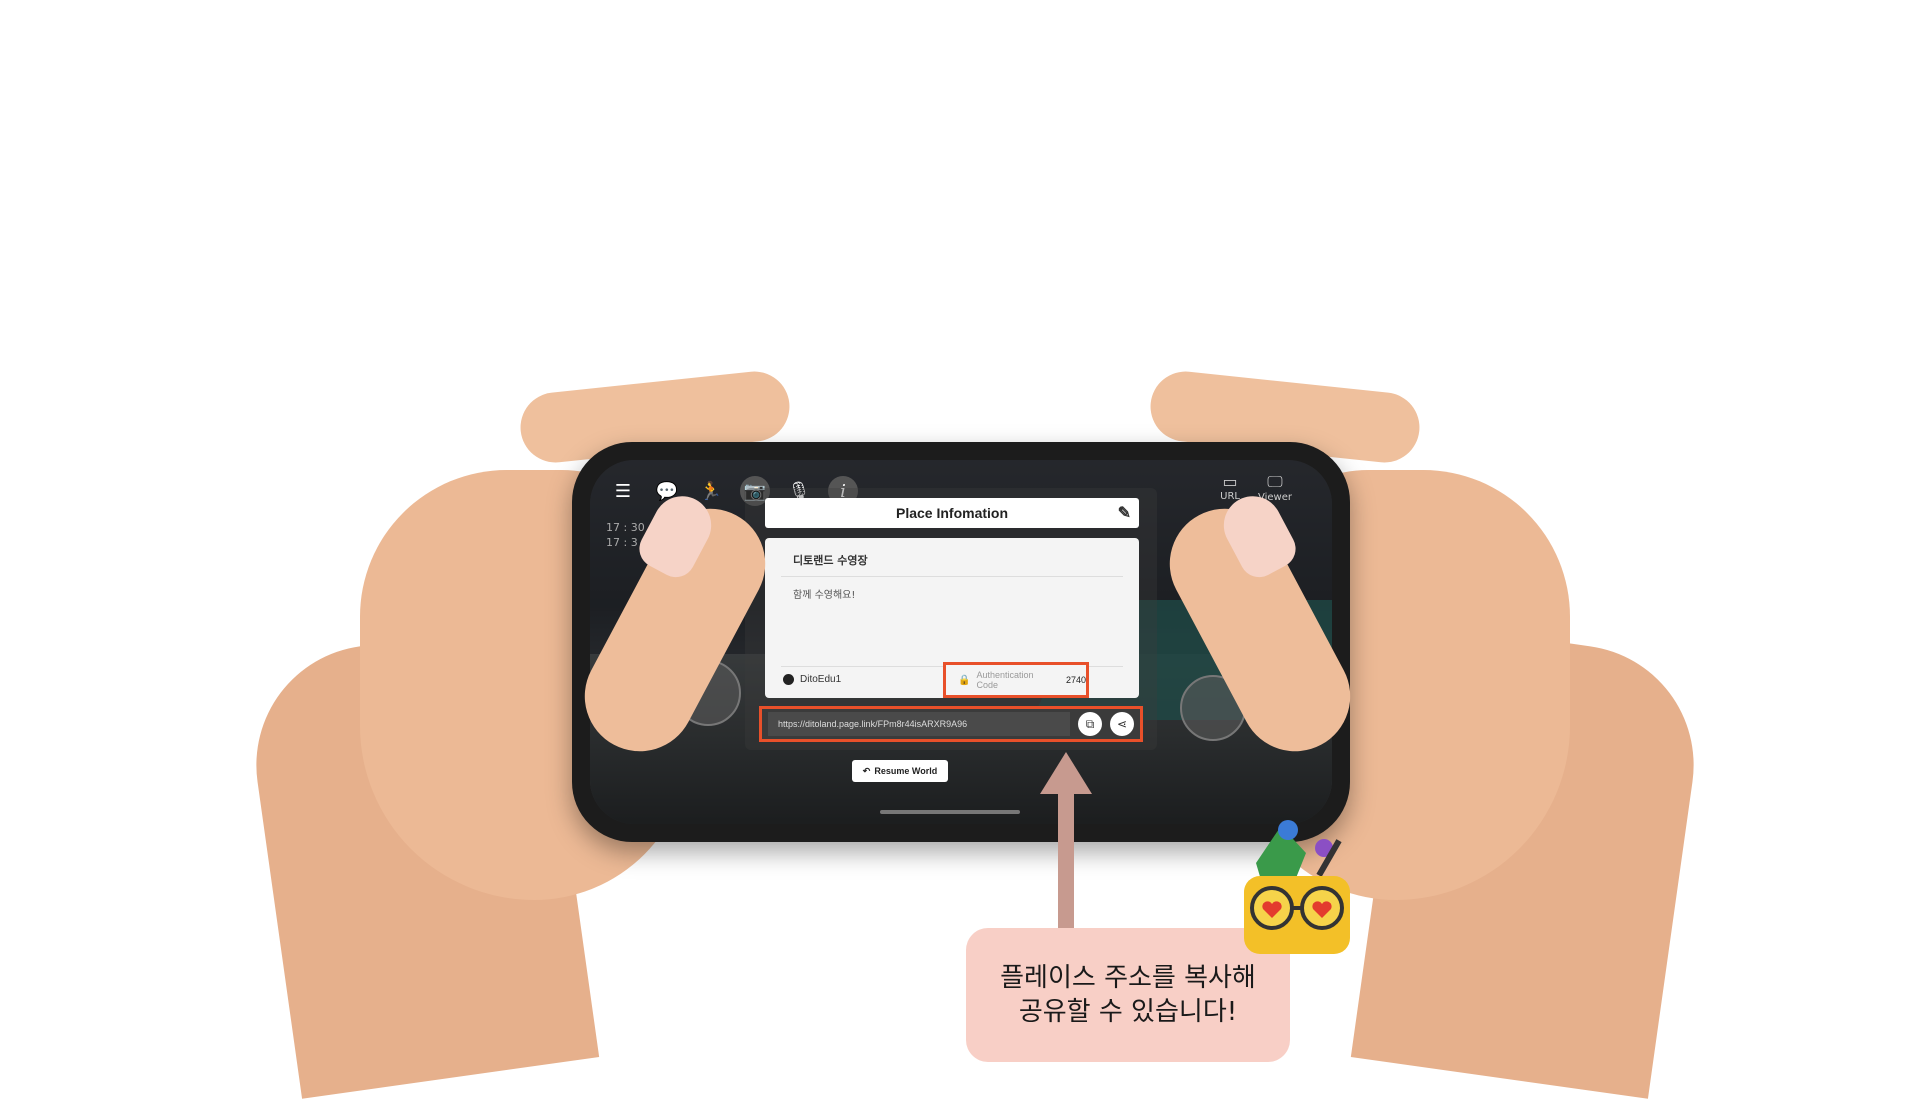  I want to click on chat-time: 17 : 30, so click(625, 527).